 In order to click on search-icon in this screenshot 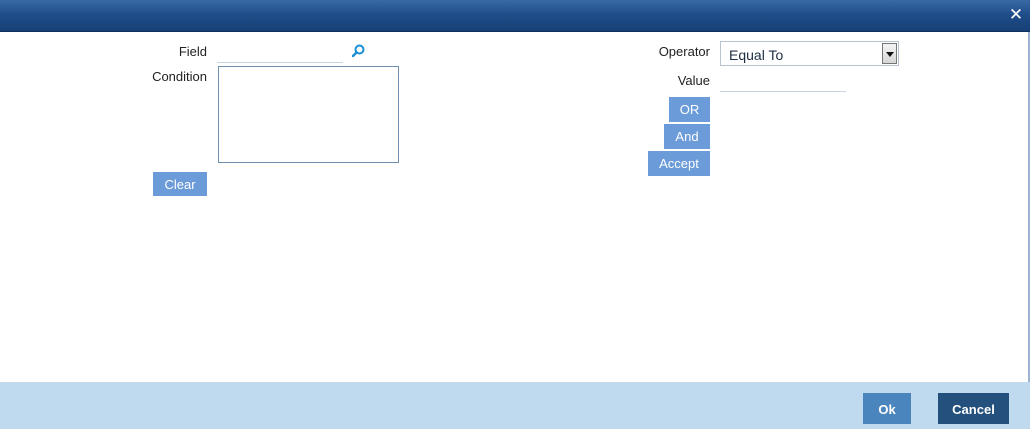, I will do `click(358, 51)`.